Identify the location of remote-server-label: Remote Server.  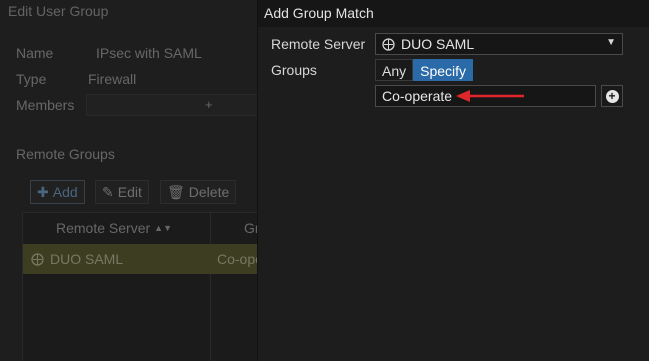
(318, 44).